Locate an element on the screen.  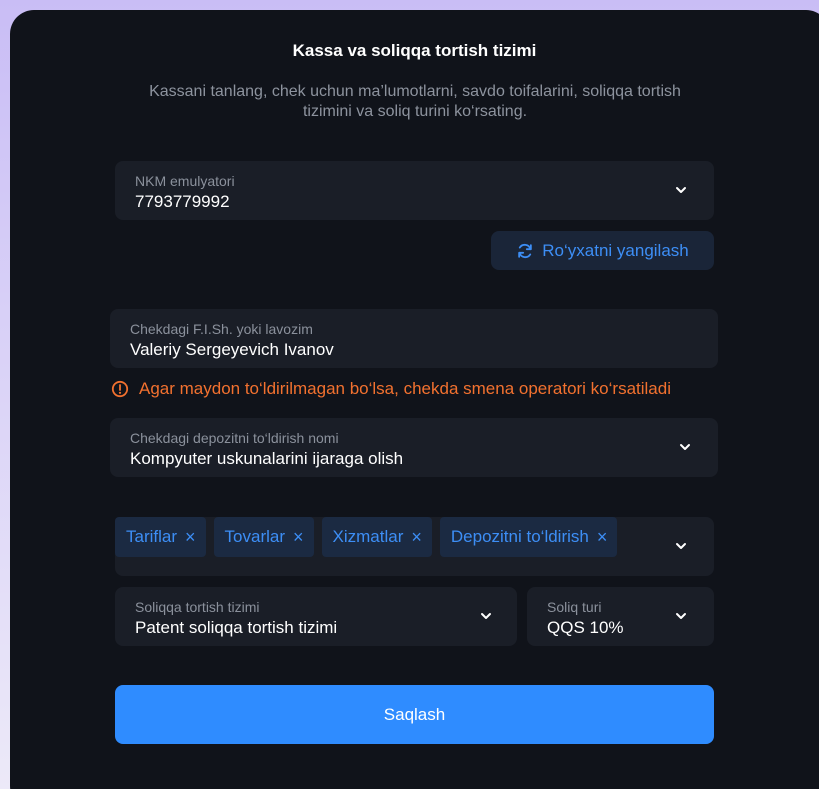
cash-register-value: 7793779992 is located at coordinates (182, 201).